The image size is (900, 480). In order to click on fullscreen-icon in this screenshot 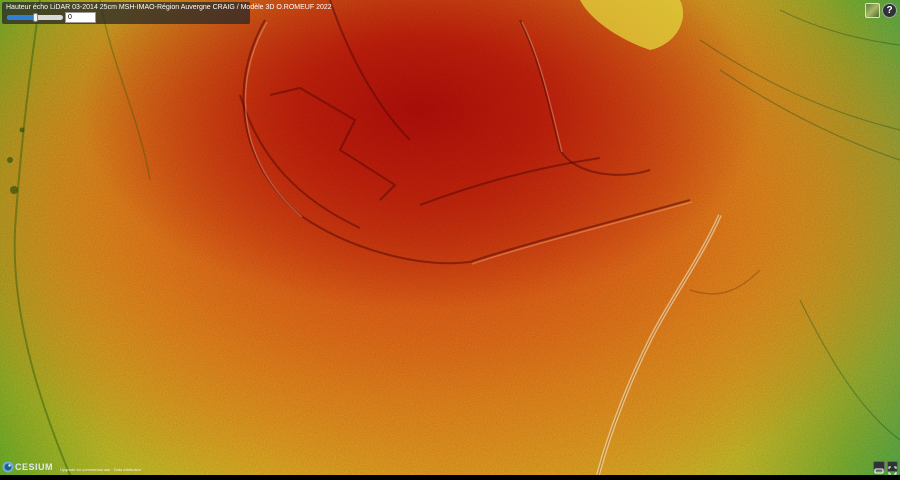, I will do `click(892, 470)`.